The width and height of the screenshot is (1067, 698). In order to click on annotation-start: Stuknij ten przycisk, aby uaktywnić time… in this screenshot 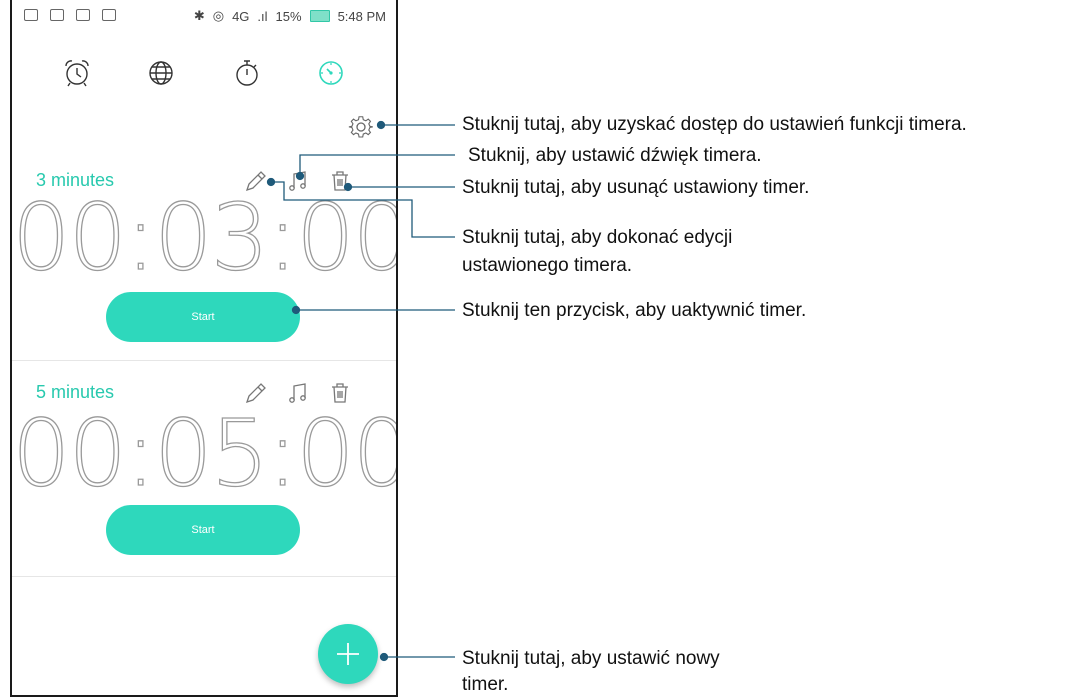, I will do `click(634, 310)`.